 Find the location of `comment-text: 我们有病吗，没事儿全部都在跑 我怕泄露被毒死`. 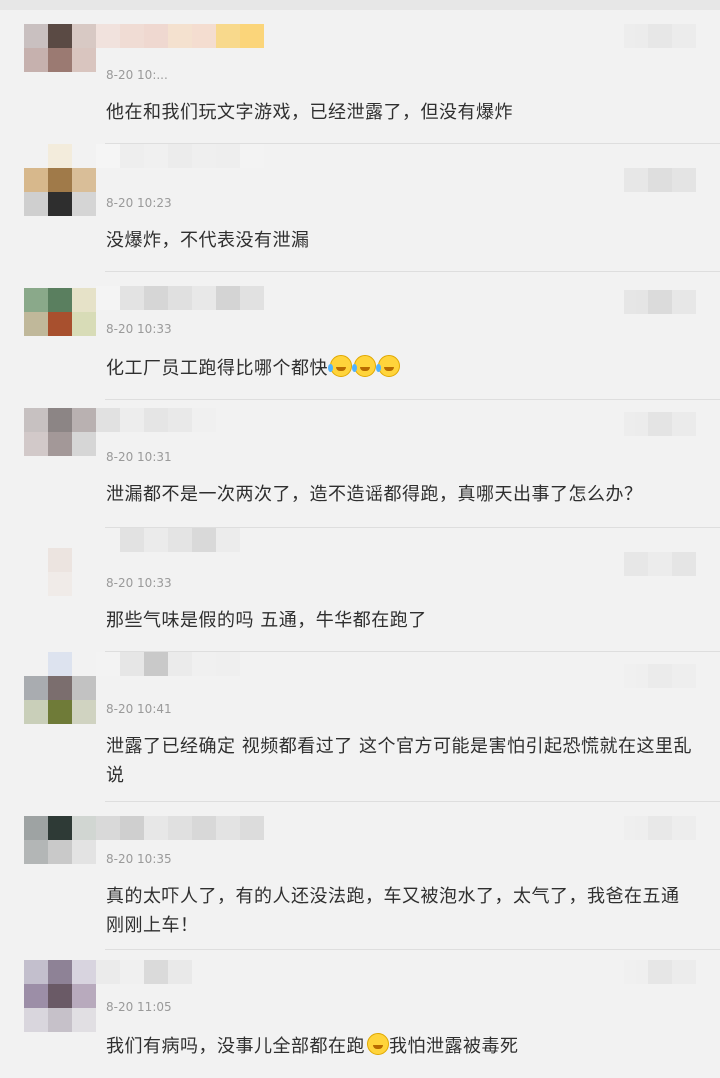

comment-text: 我们有病吗，没事儿全部都在跑 我怕泄露被毒死 is located at coordinates (401, 1046).